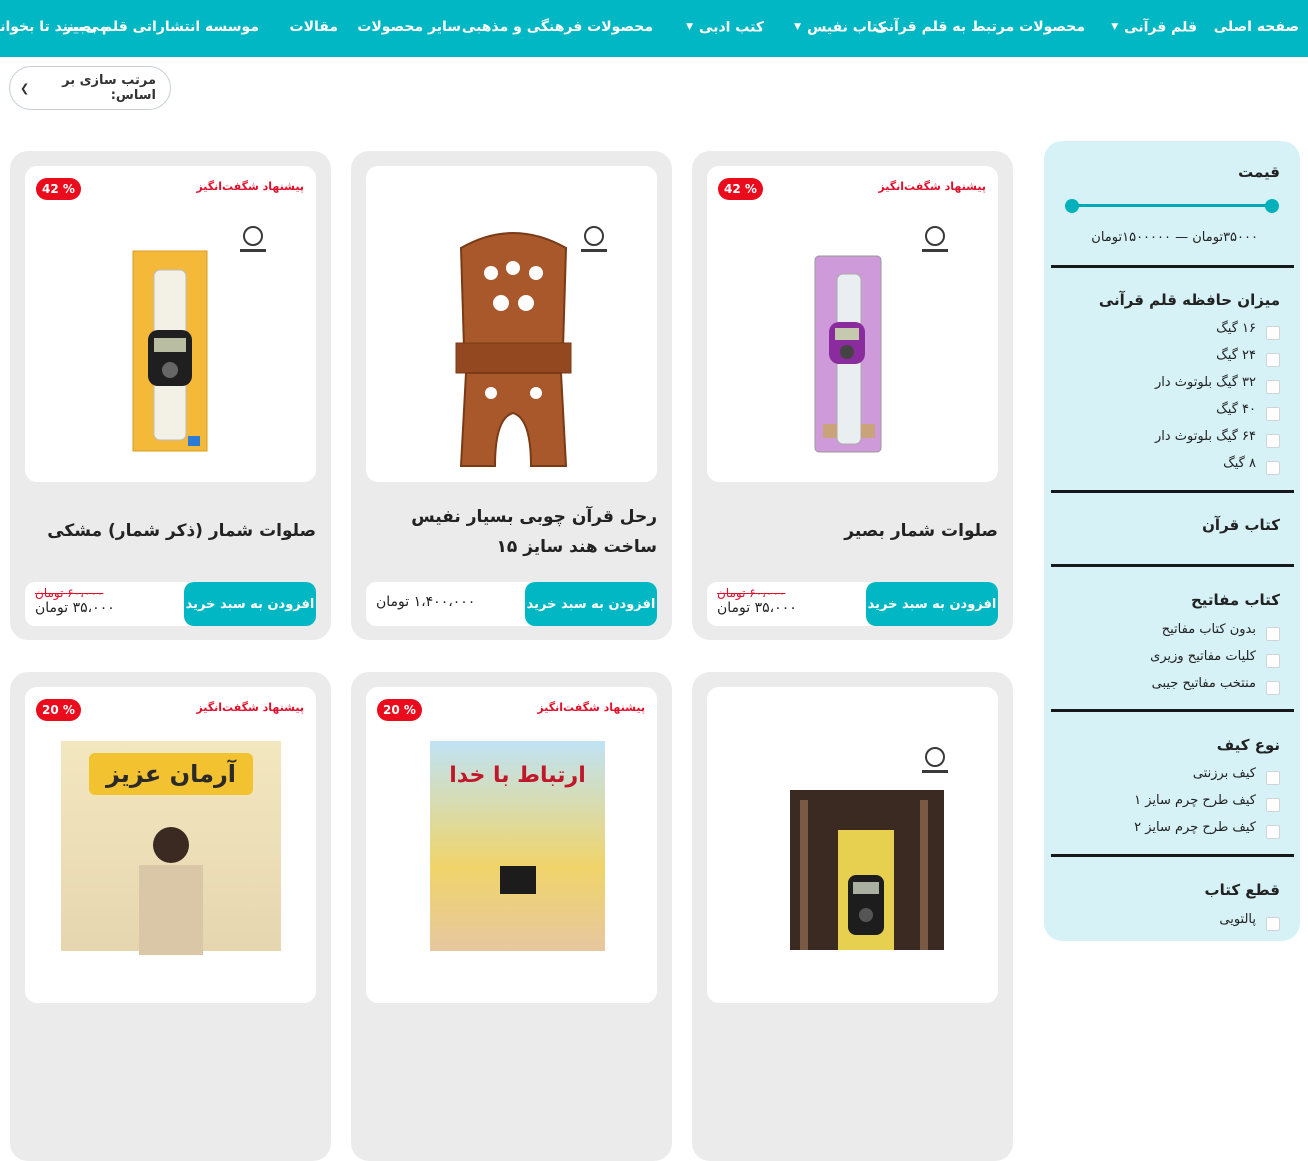 The image size is (1308, 1161). I want to click on option-label: ۲۴ گیگ, so click(1236, 355).